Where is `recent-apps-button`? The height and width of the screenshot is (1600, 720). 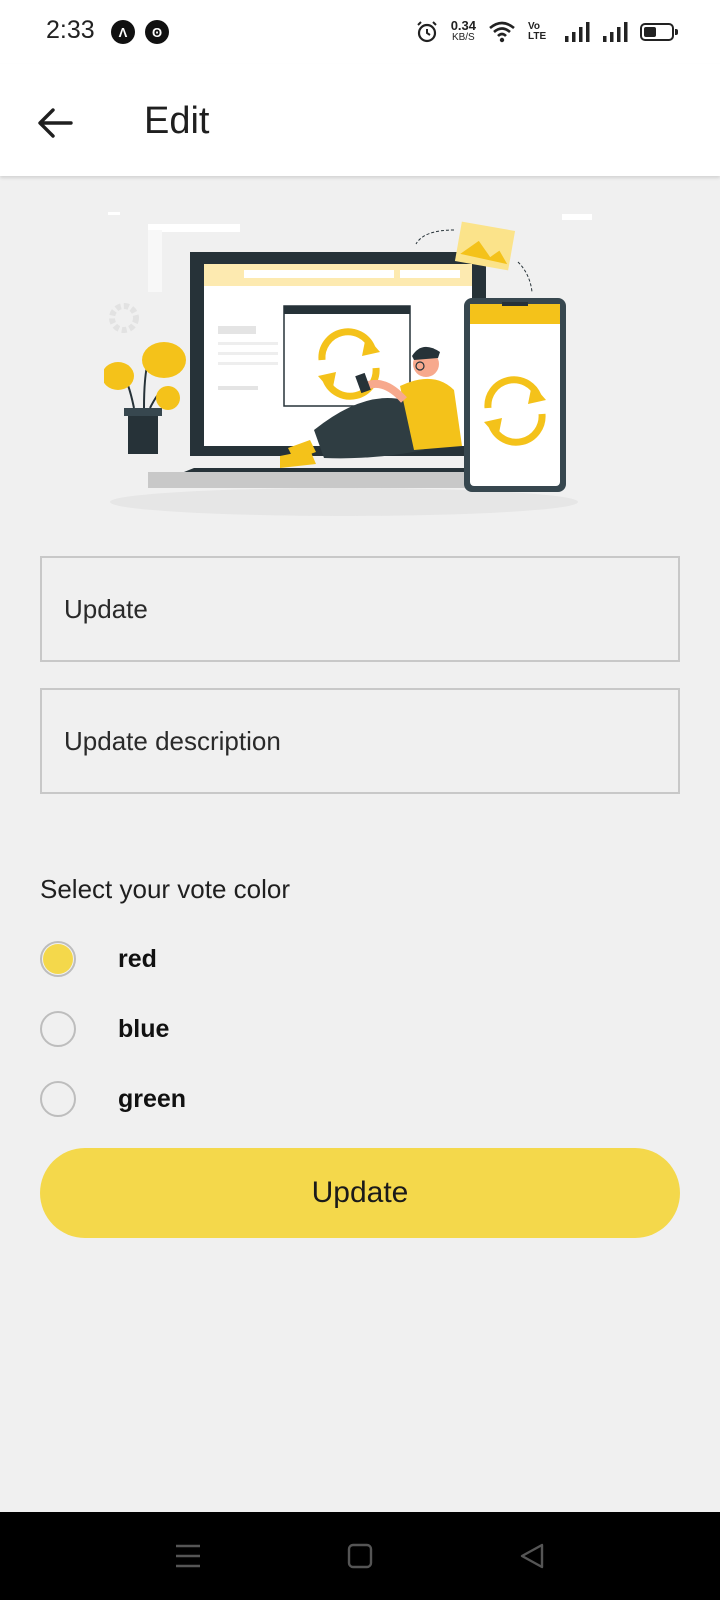 recent-apps-button is located at coordinates (188, 1556).